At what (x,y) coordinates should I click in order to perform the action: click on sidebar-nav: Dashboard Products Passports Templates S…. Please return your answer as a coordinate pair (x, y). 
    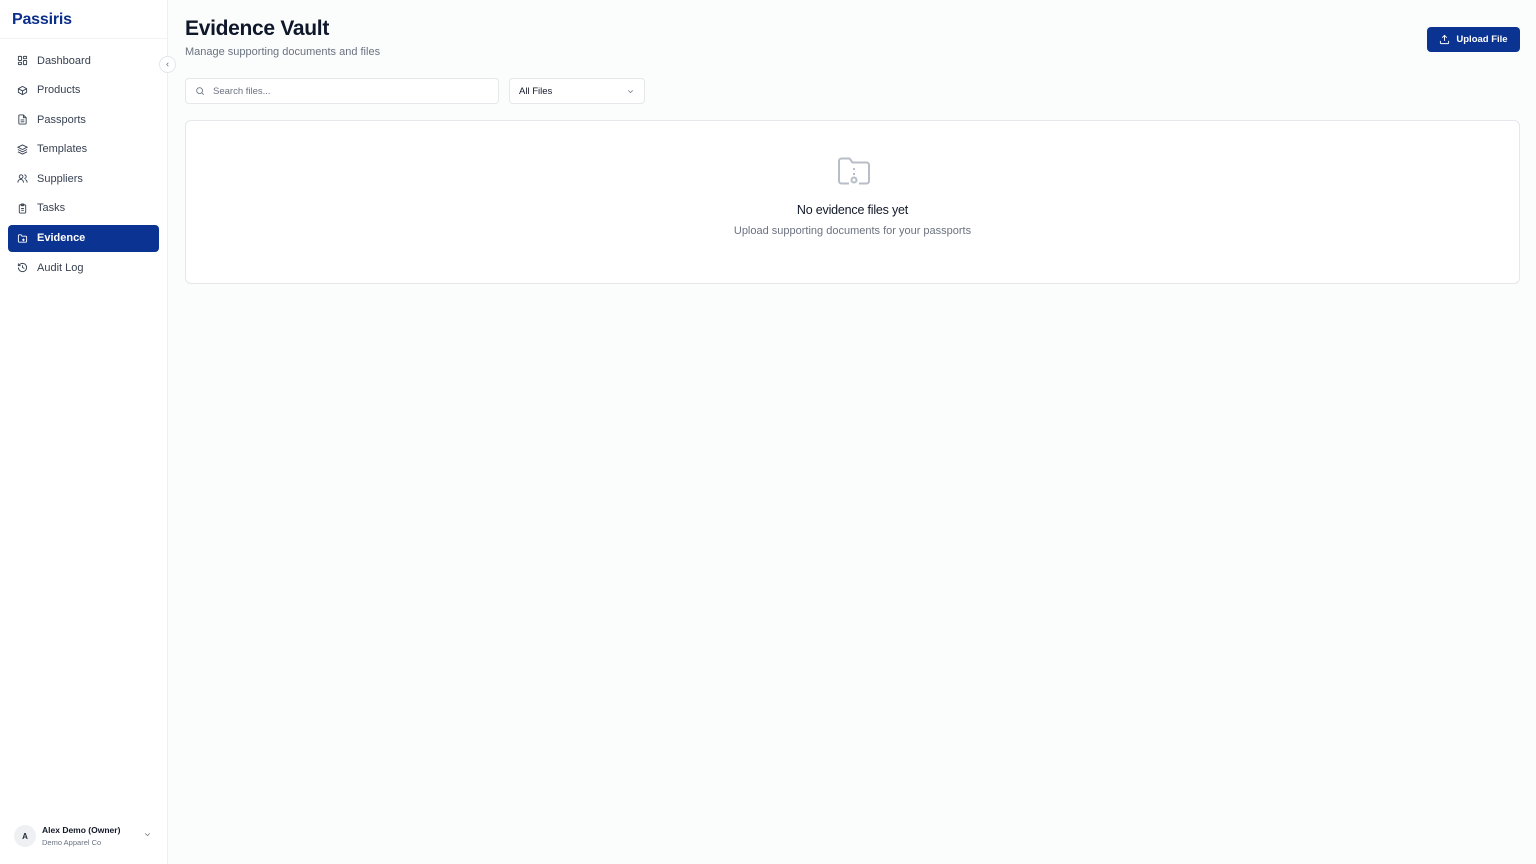
    Looking at the image, I should click on (83, 160).